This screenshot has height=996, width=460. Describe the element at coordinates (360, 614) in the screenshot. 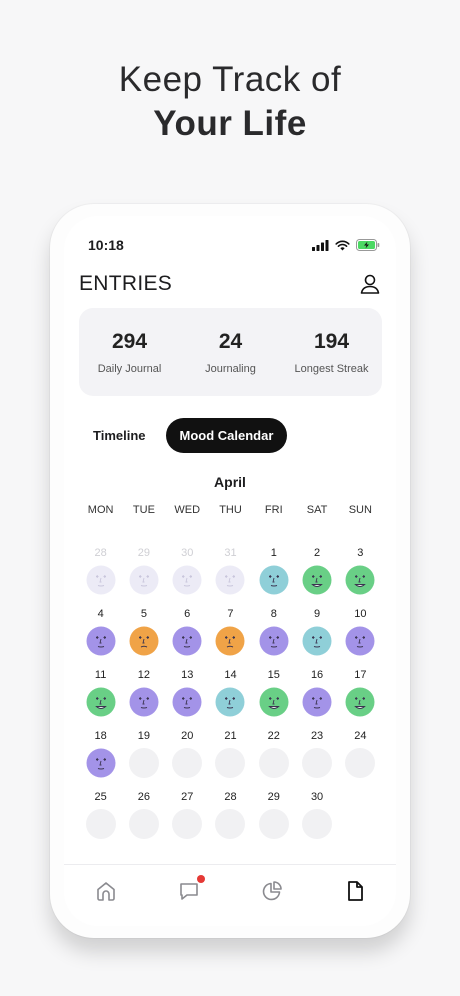

I see `day-number: 10` at that location.